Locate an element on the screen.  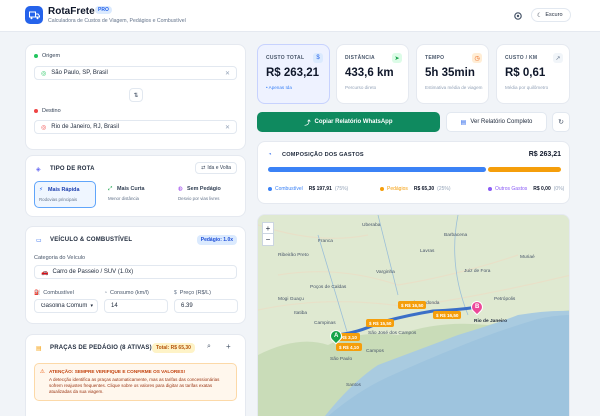
composition-legend-item: Pedágios R$ 65,30 (25%) is located at coordinates (415, 189).